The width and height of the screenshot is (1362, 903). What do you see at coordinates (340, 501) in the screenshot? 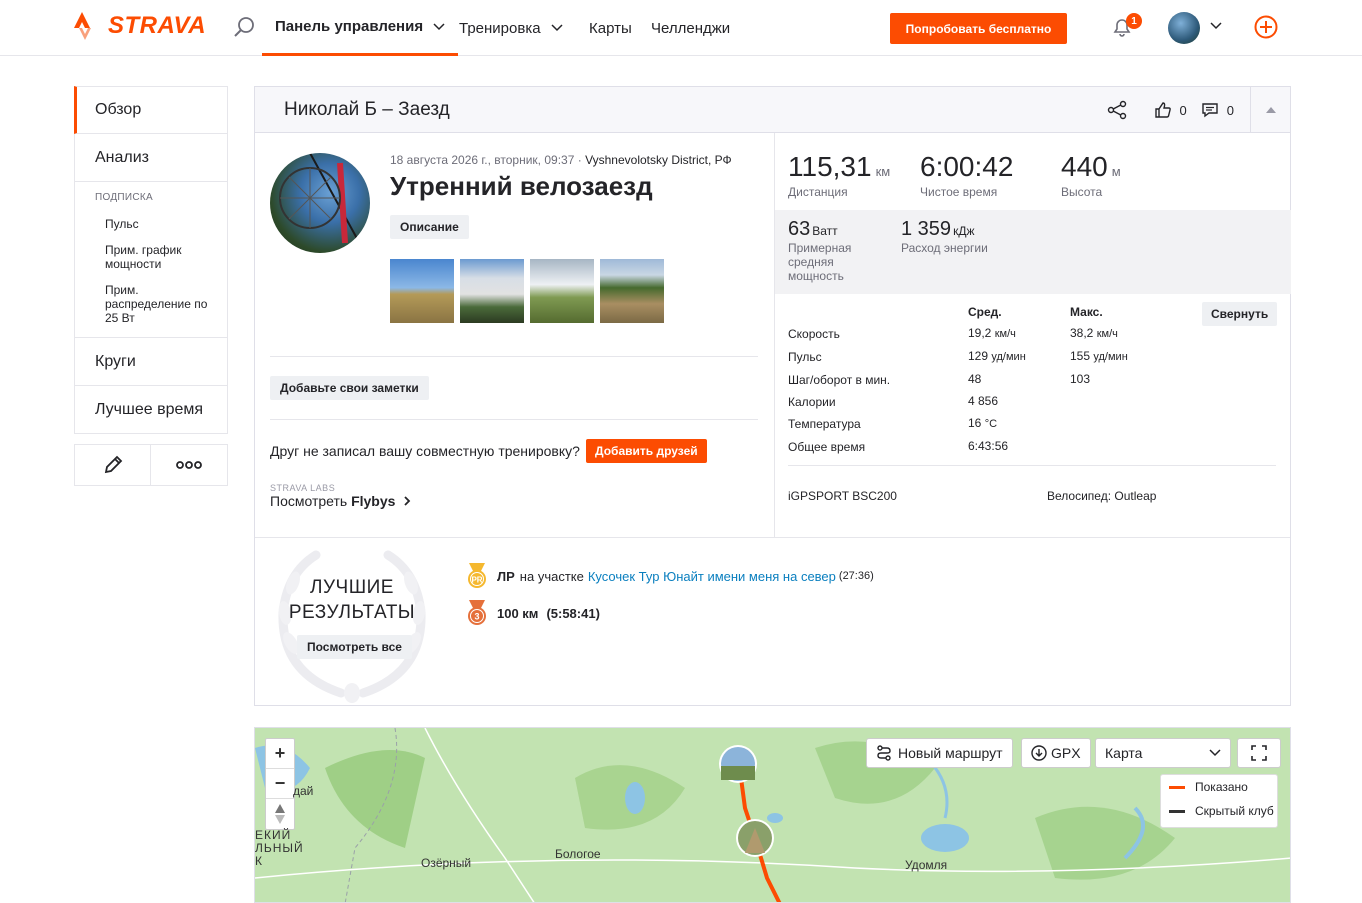
I see `flybys-link: Посмотреть Flybys` at bounding box center [340, 501].